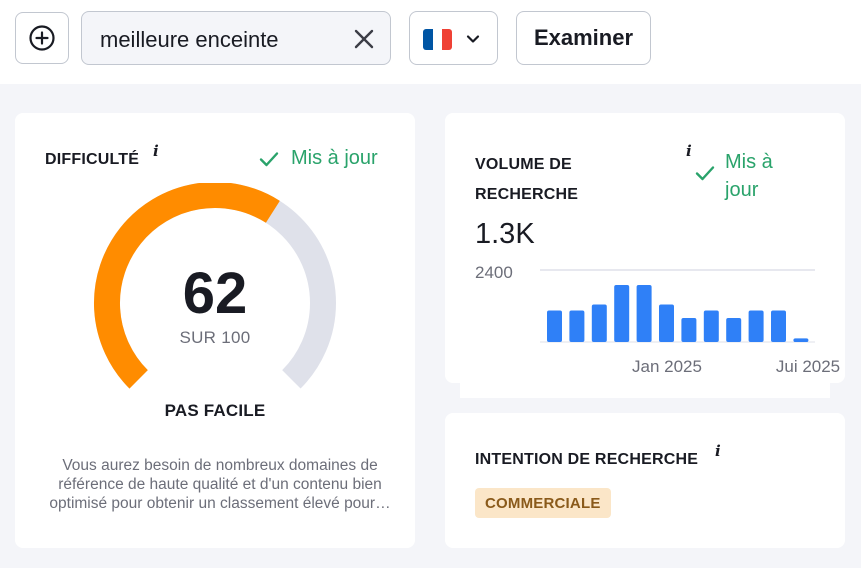  Describe the element at coordinates (808, 366) in the screenshot. I see `x-tick-label: Jui 2025` at that location.